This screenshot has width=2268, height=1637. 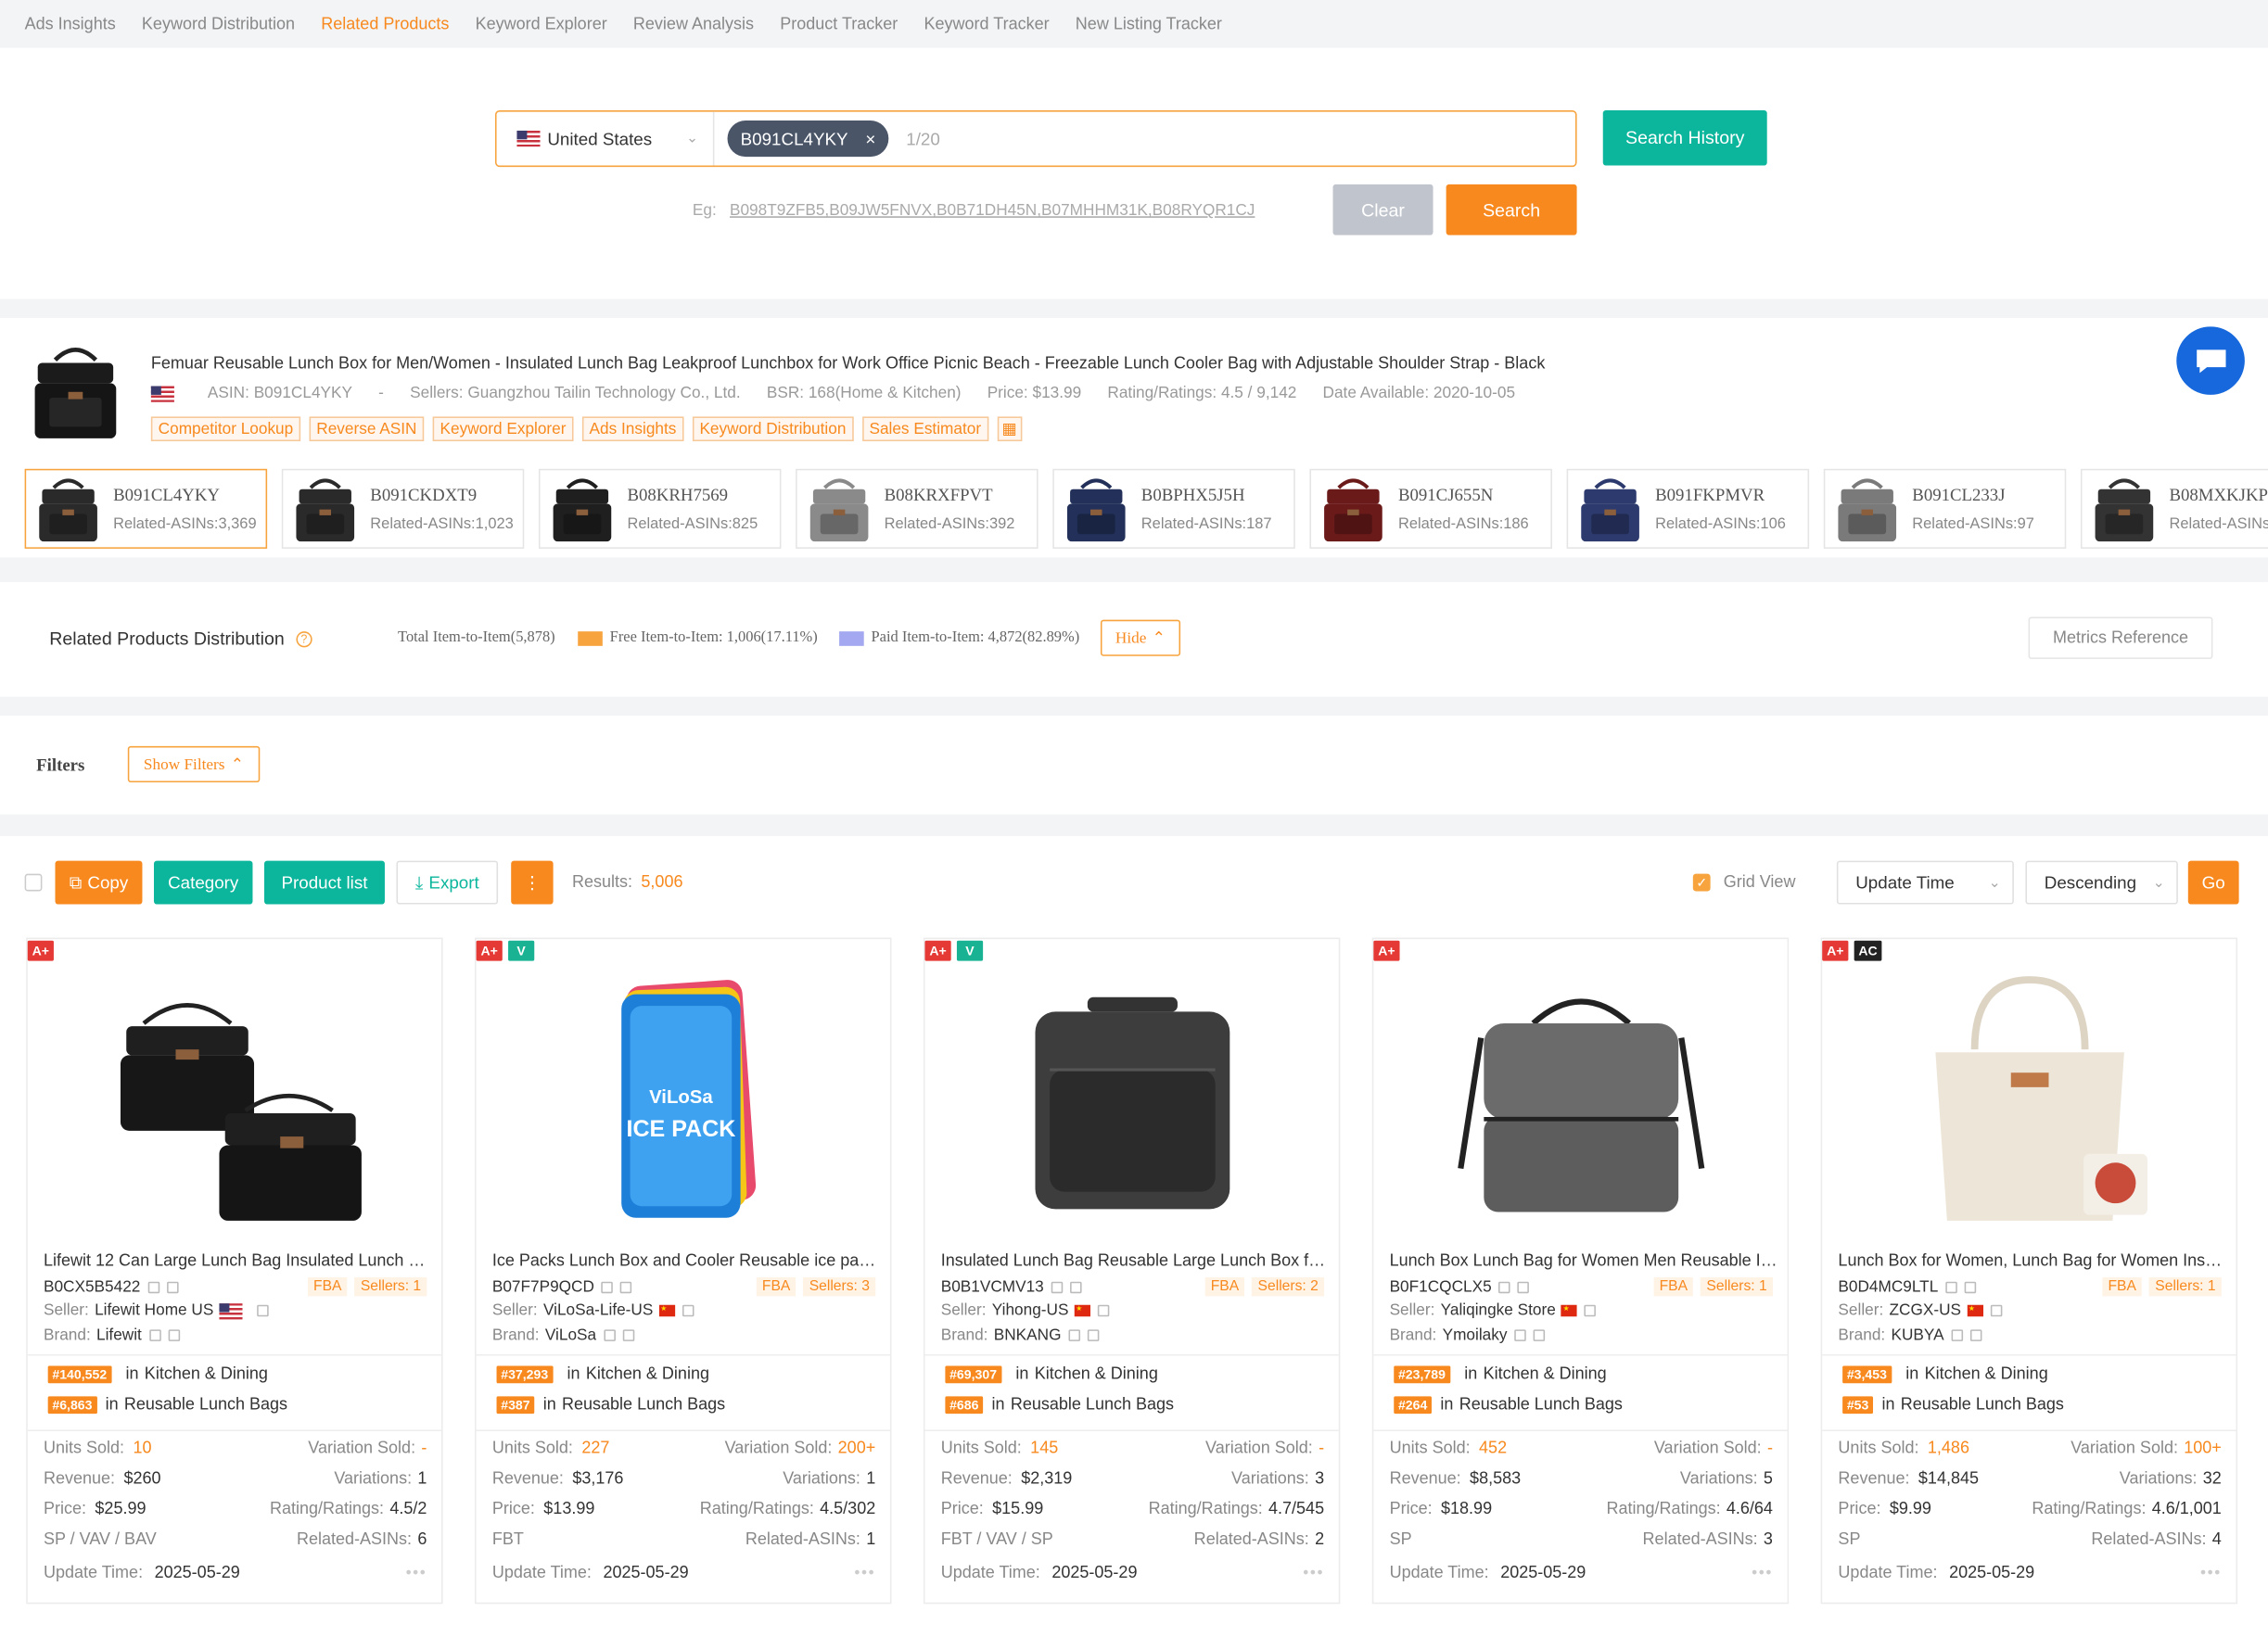 What do you see at coordinates (280, 393) in the screenshot?
I see `product-asin: ASIN: B091CL4YKY` at bounding box center [280, 393].